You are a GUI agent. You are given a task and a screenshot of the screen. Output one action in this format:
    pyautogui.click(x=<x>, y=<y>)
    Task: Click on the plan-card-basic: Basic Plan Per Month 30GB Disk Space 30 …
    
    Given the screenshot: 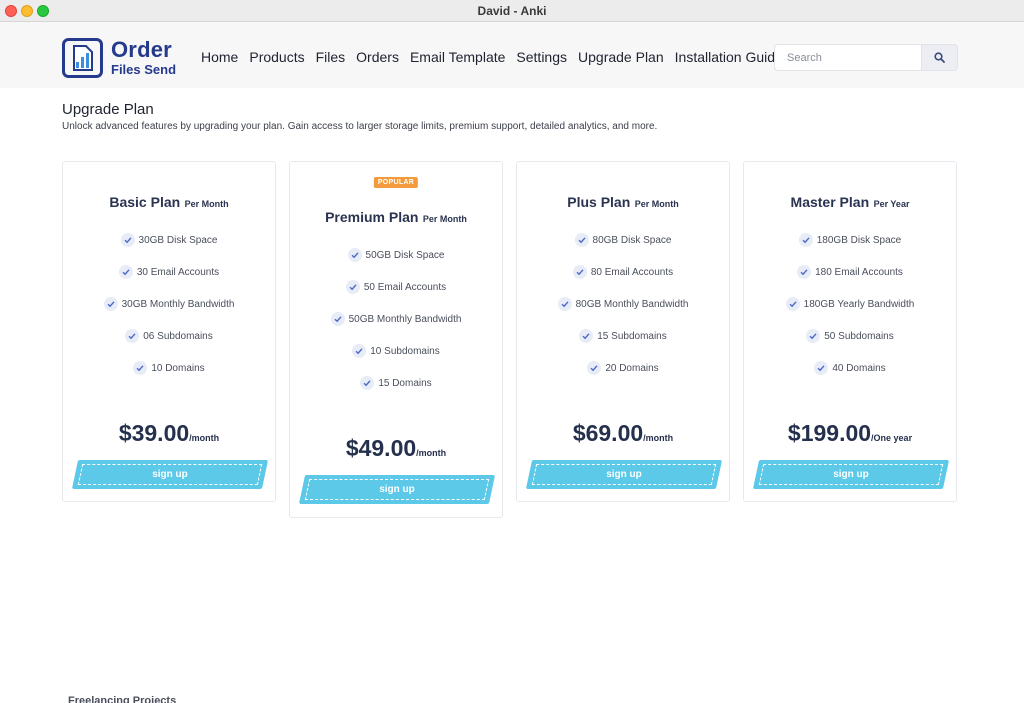 What is the action you would take?
    pyautogui.click(x=169, y=331)
    